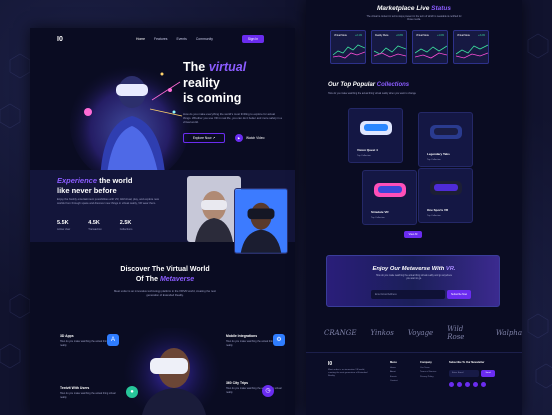 The width and height of the screenshot is (552, 415). I want to click on nav-link-community: Community, so click(204, 39).